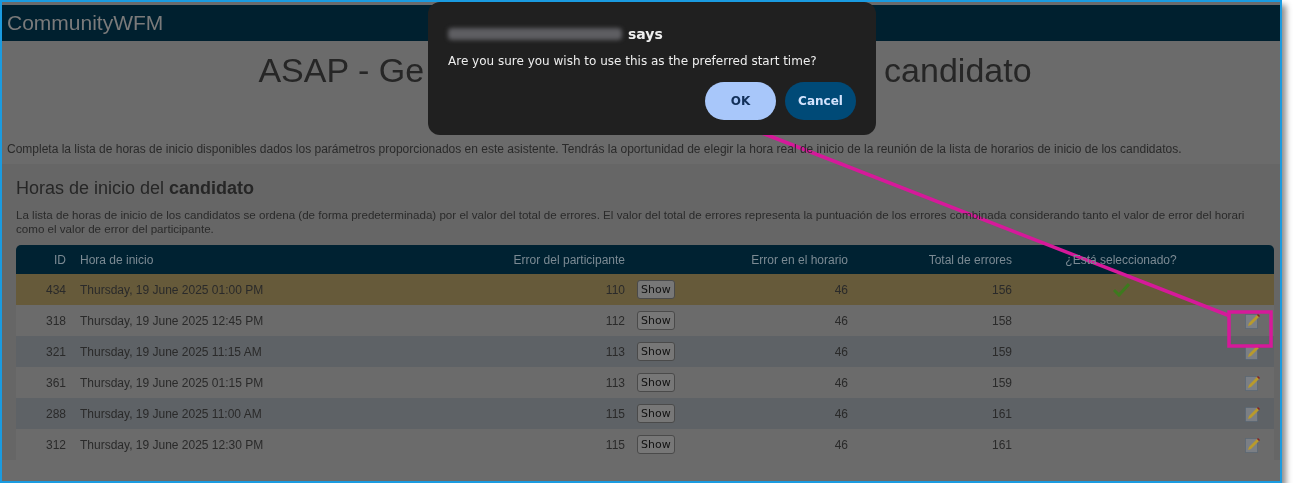  Describe the element at coordinates (1121, 289) in the screenshot. I see `check-icon` at that location.